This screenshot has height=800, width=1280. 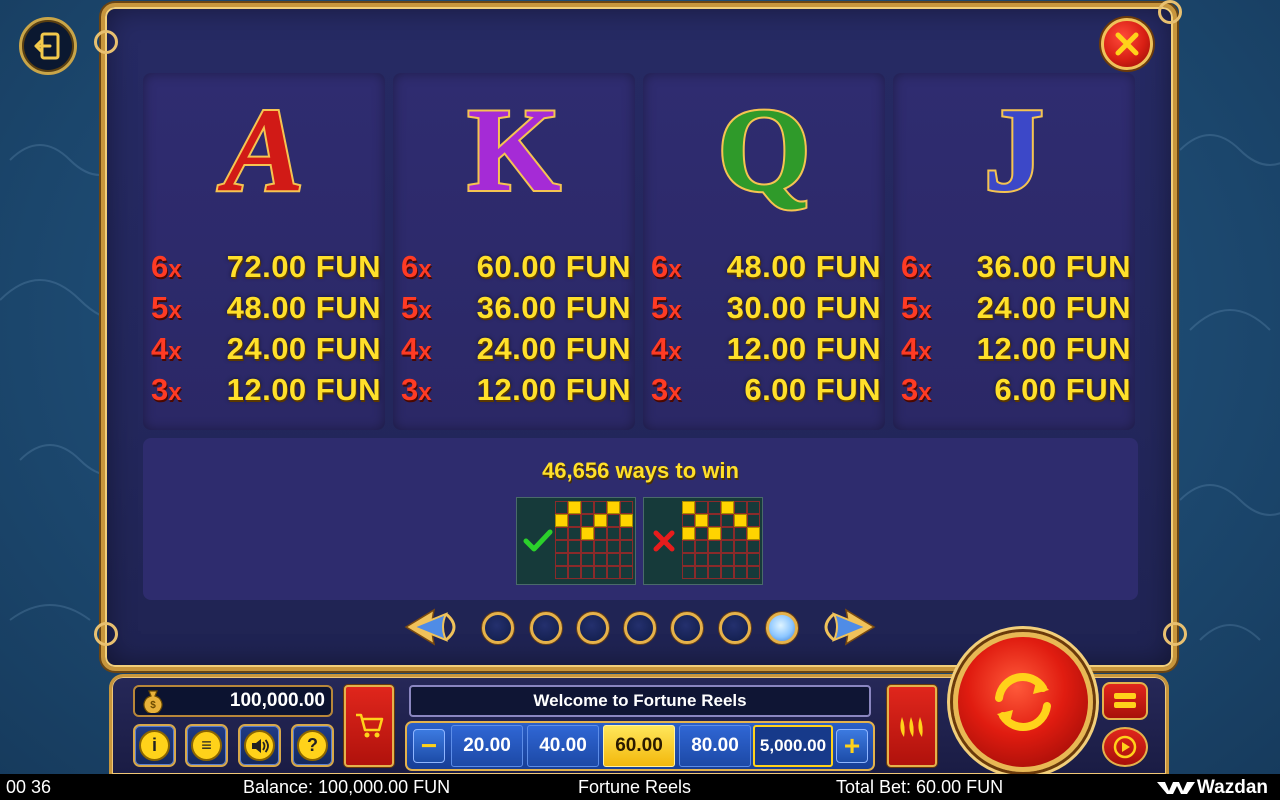 What do you see at coordinates (266, 307) in the screenshot?
I see `pay-row: 5x 48.00 FUN` at bounding box center [266, 307].